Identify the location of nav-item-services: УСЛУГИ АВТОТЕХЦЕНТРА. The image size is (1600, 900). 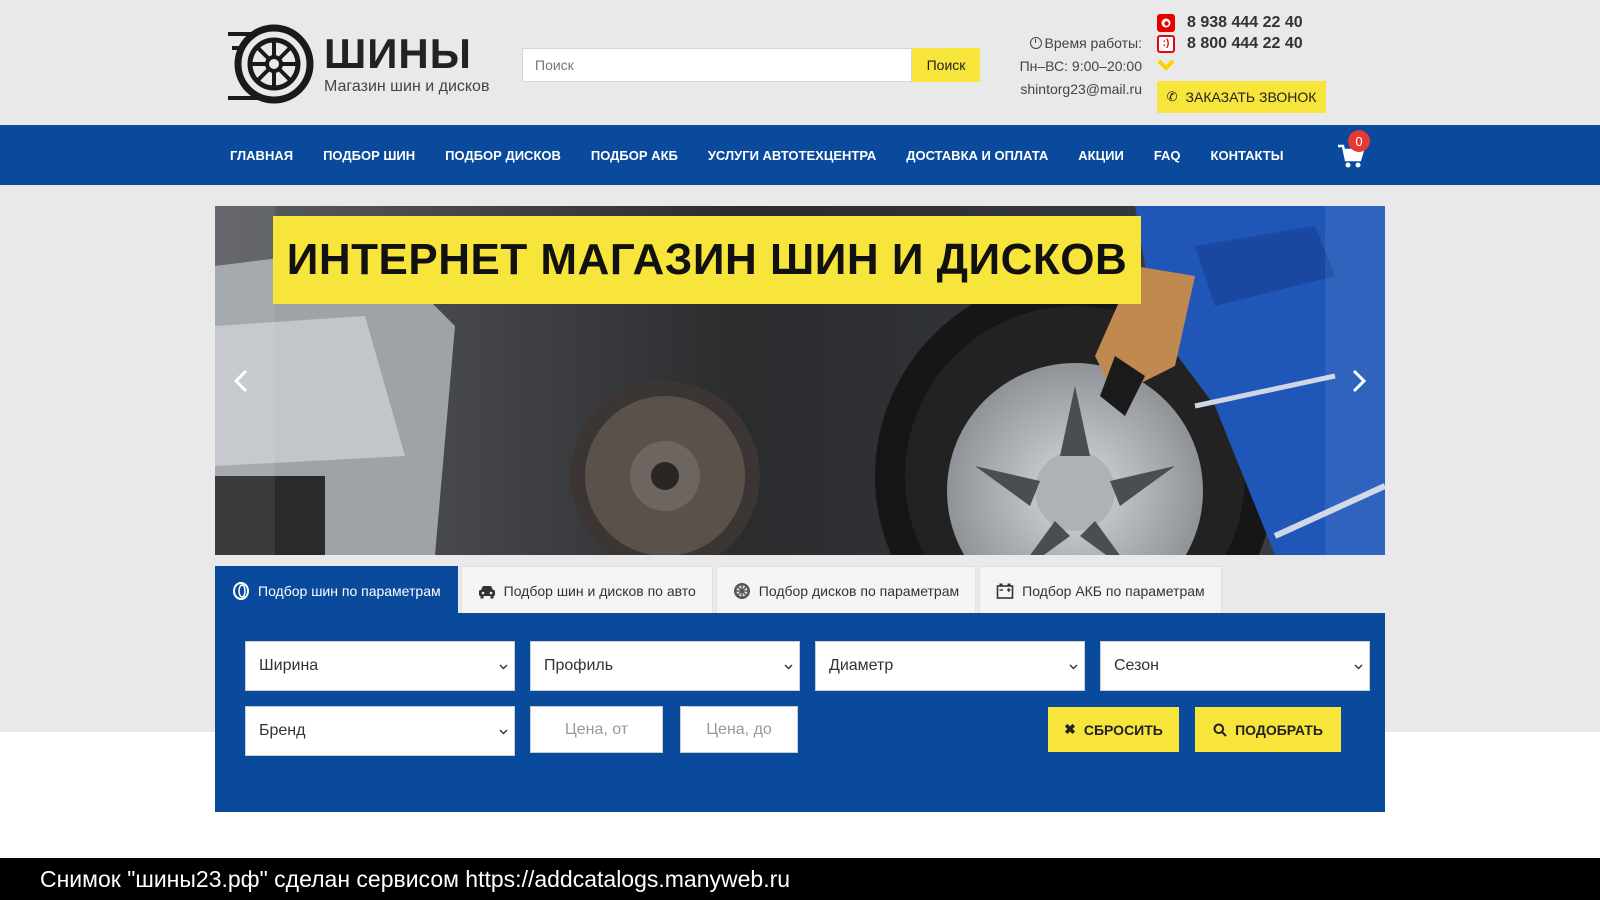
(792, 155).